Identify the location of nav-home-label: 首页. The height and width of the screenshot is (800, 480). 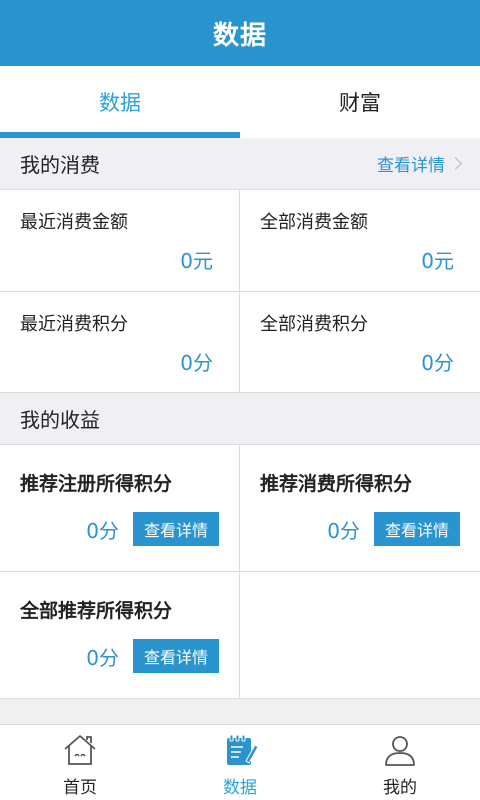
(80, 788).